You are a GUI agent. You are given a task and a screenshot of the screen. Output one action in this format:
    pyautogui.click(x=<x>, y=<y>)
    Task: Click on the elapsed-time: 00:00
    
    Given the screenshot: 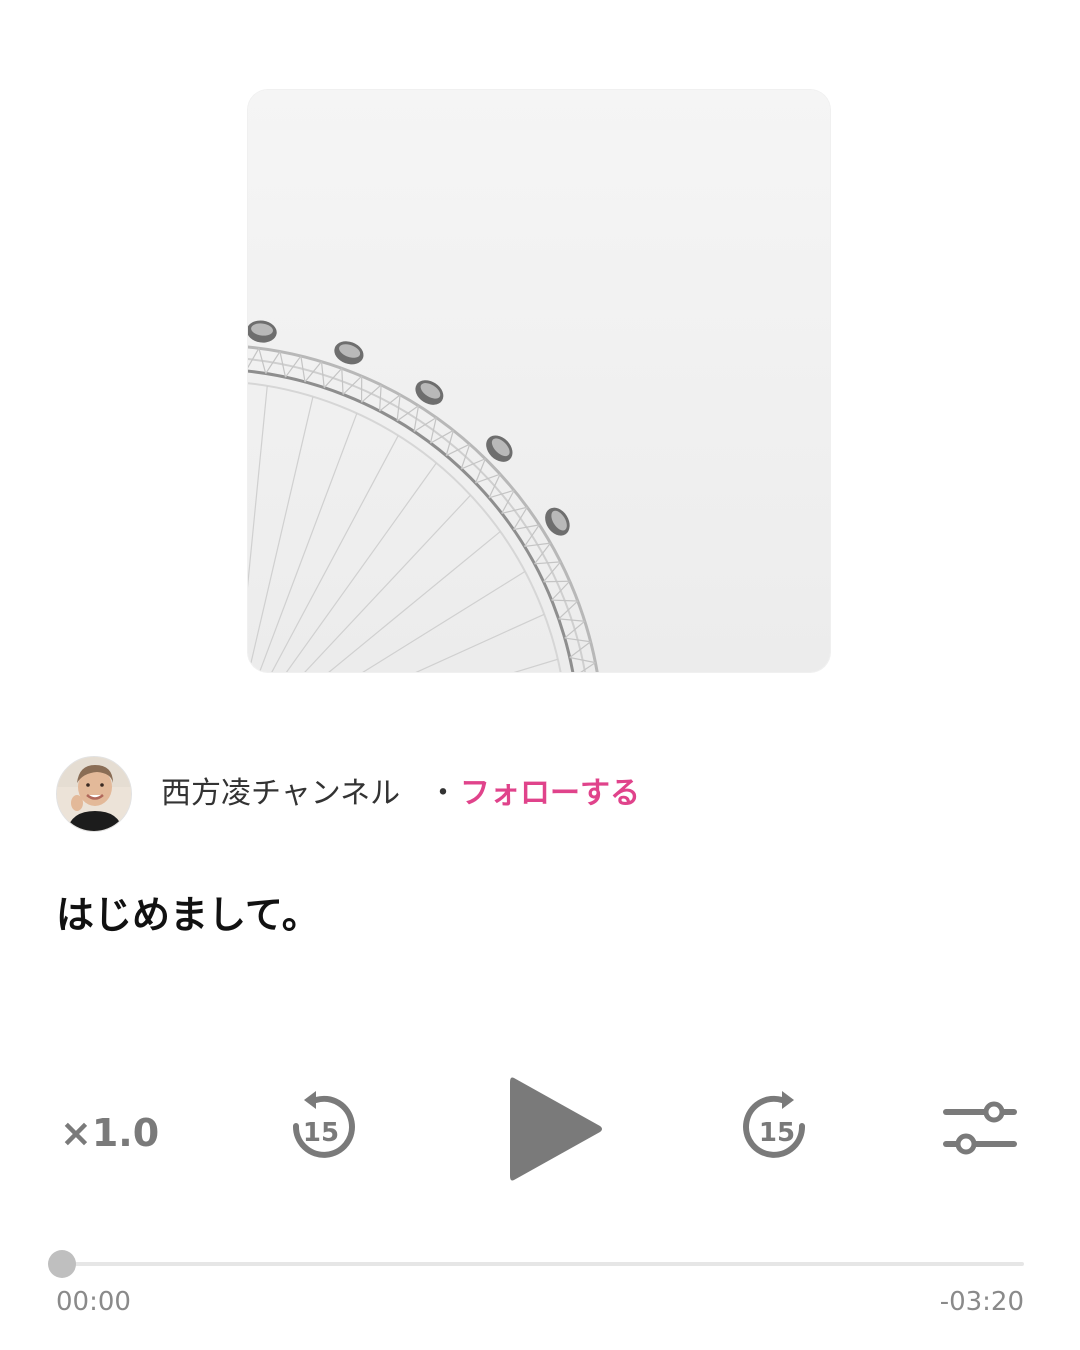 What is the action you would take?
    pyautogui.click(x=93, y=1302)
    